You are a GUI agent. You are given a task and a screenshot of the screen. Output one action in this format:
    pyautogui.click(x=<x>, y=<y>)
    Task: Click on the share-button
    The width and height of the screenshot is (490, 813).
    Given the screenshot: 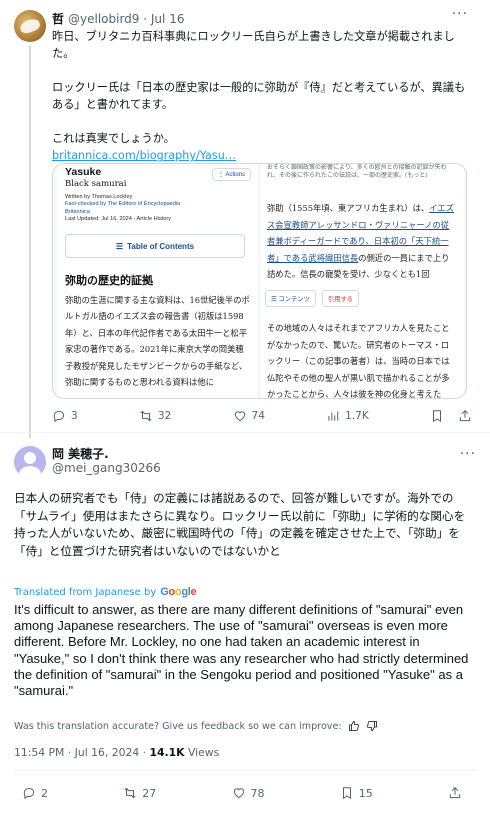 What is the action you would take?
    pyautogui.click(x=455, y=793)
    